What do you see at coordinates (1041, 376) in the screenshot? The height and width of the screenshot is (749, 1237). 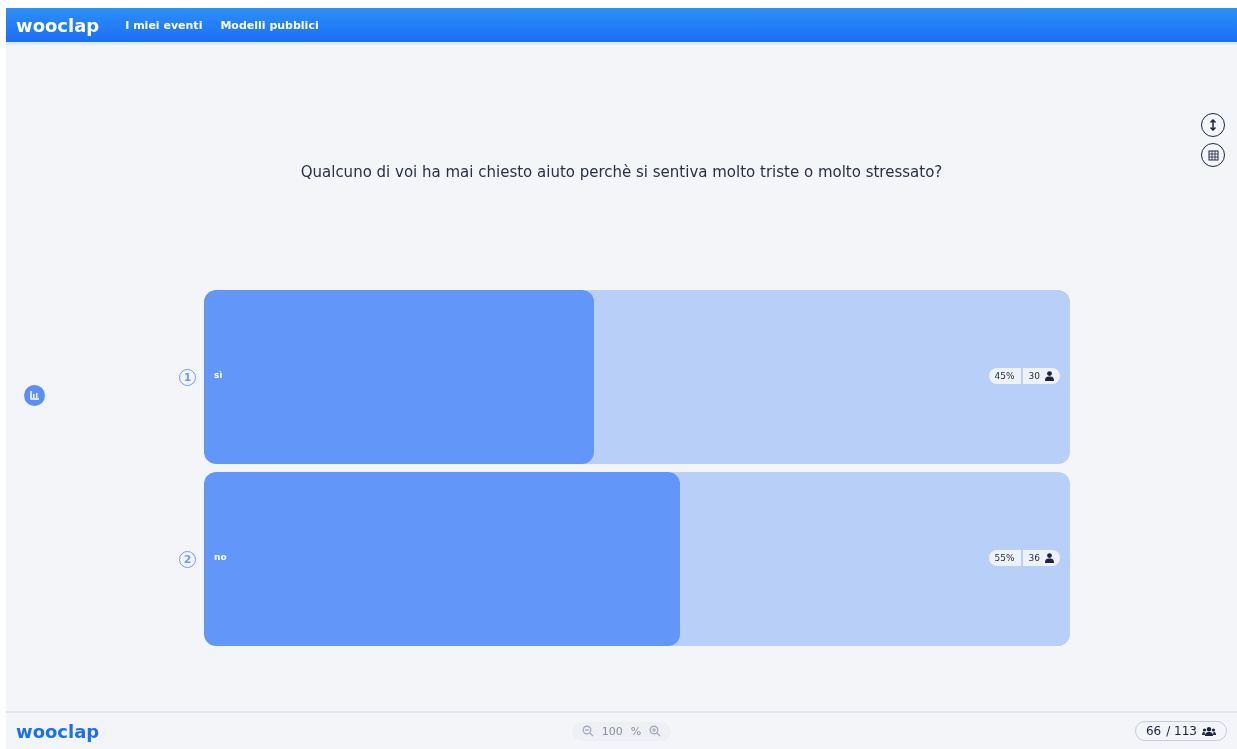 I see `count-badge: 30` at bounding box center [1041, 376].